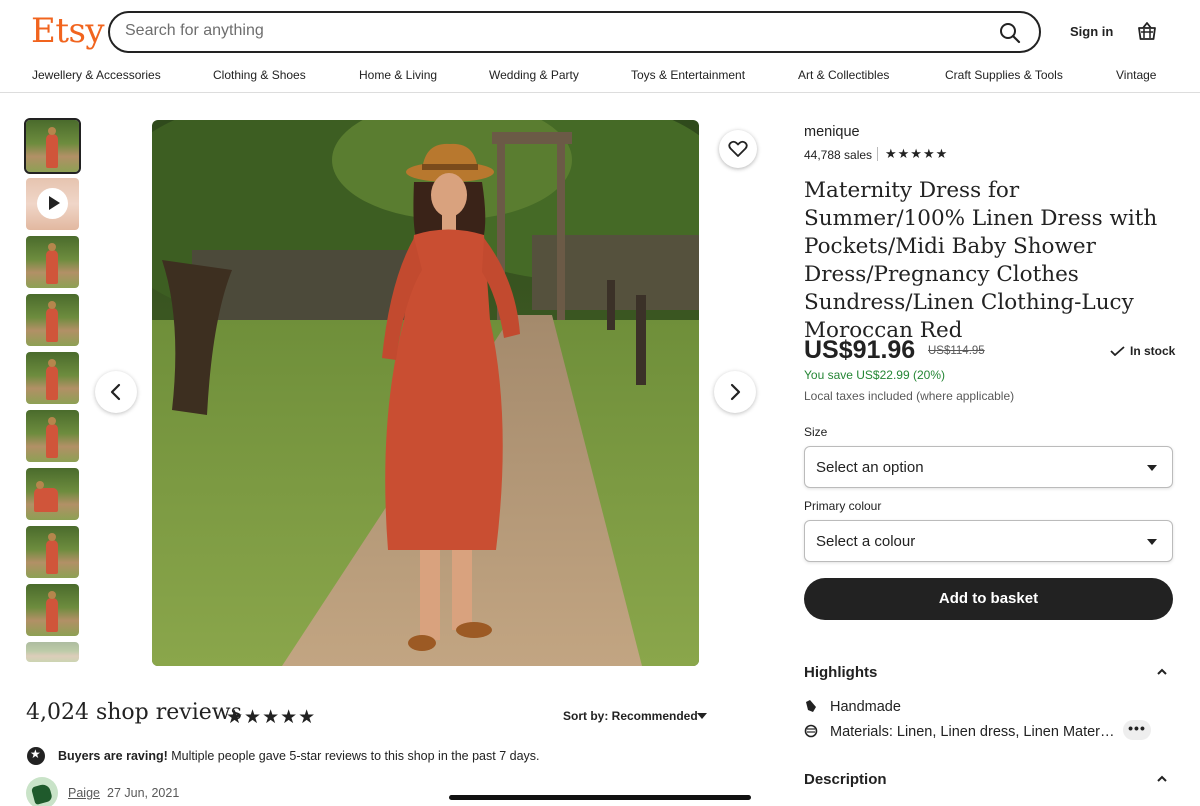  I want to click on tax-note: Local taxes included (where applicable), so click(909, 396).